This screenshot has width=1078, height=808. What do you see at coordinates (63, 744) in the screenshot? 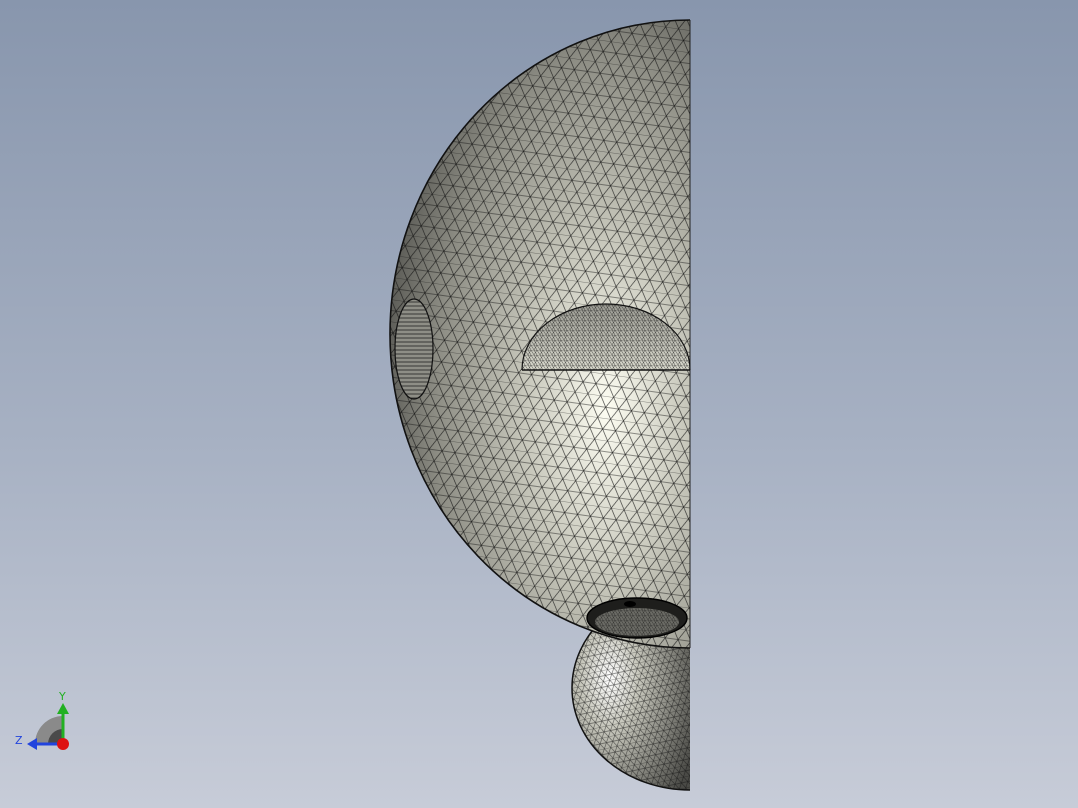
I see `x-axis-dot` at bounding box center [63, 744].